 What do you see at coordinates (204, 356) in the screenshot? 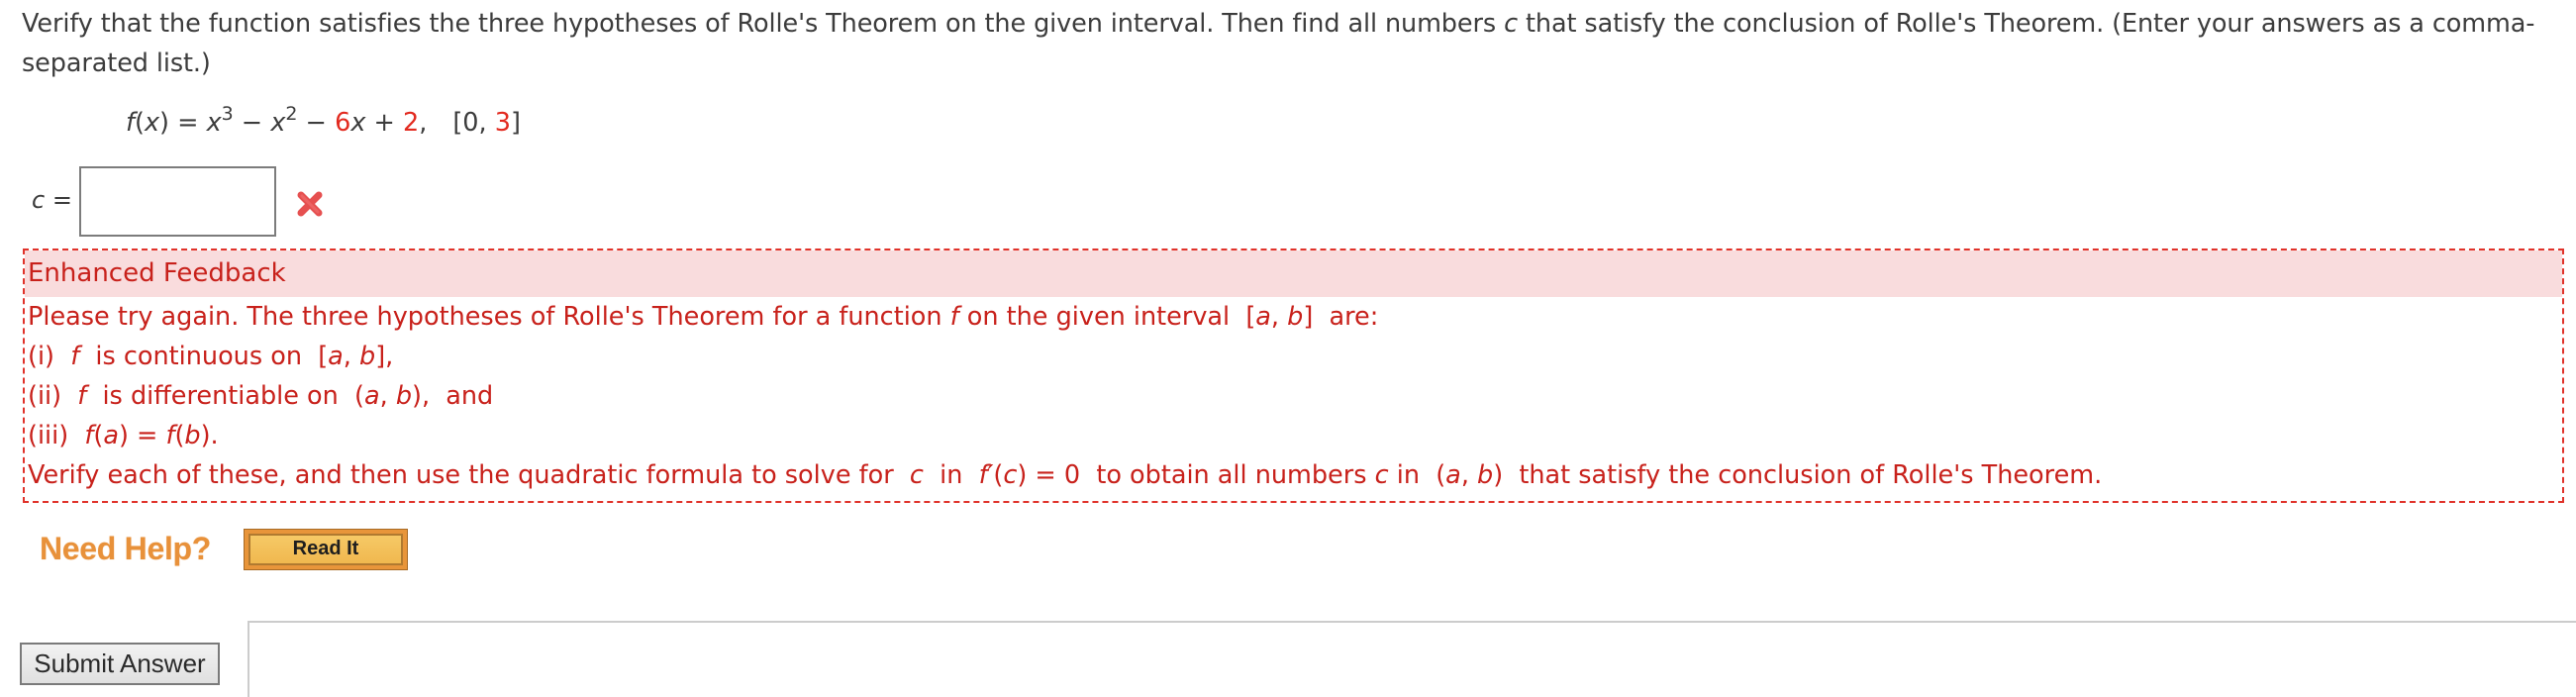
I see `text: is continuous on [` at bounding box center [204, 356].